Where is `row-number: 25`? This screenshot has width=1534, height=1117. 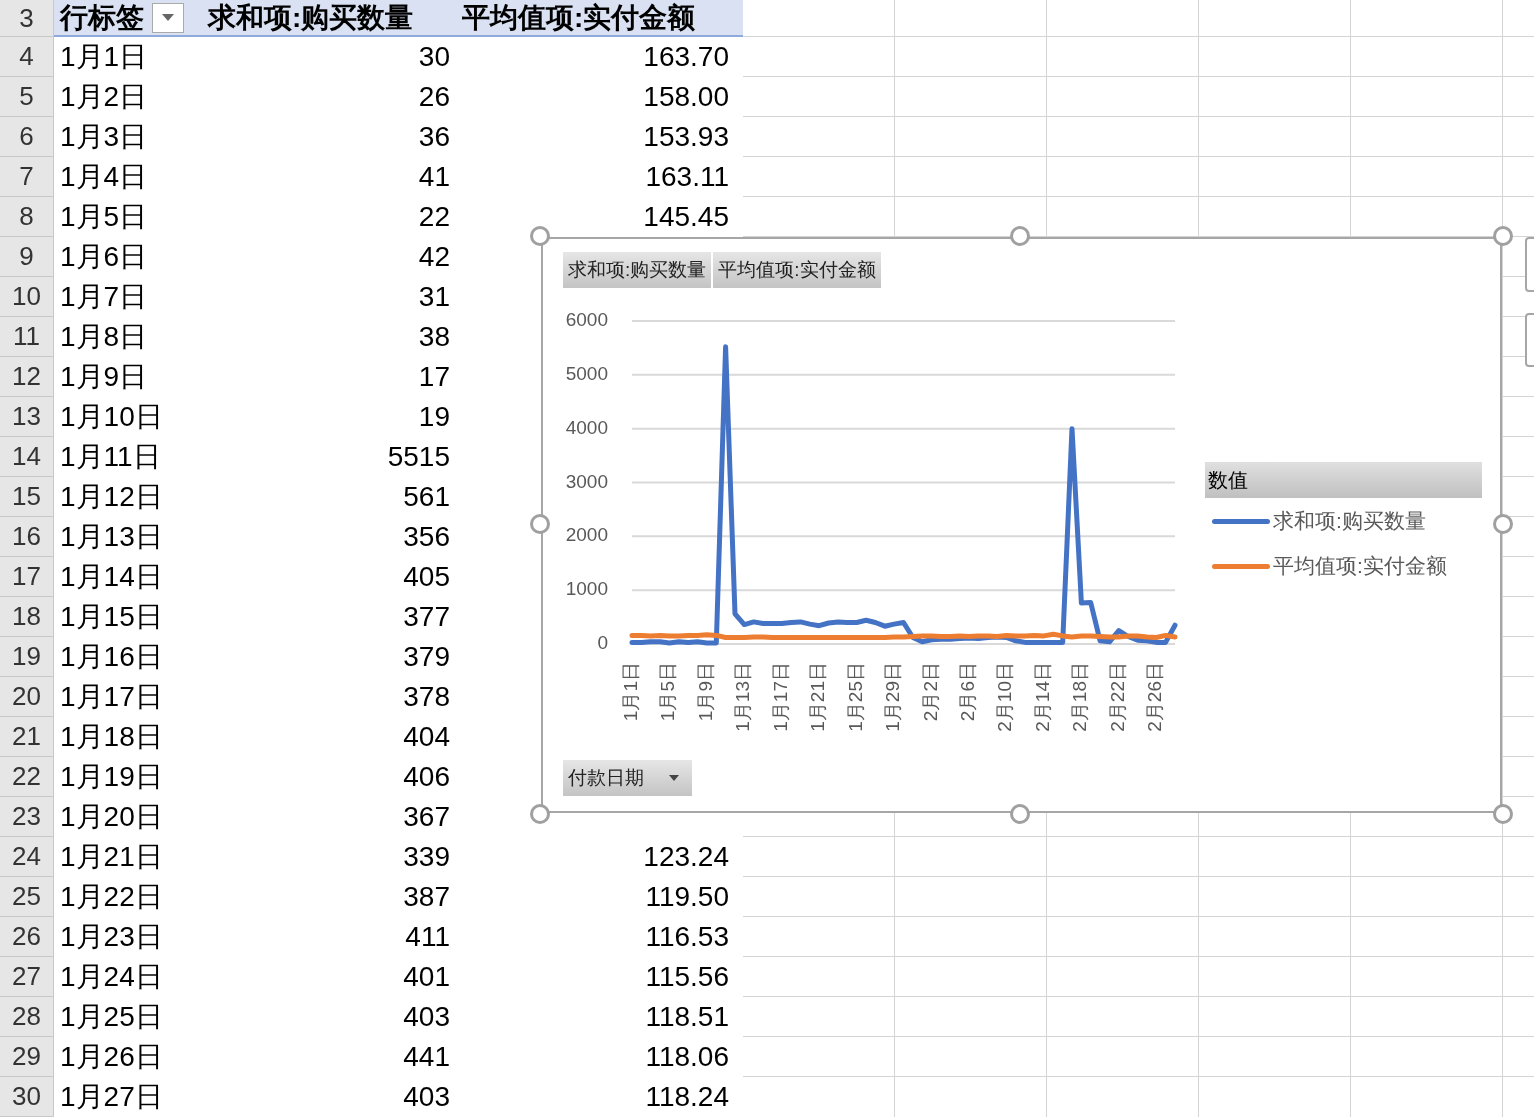
row-number: 25 is located at coordinates (27, 897).